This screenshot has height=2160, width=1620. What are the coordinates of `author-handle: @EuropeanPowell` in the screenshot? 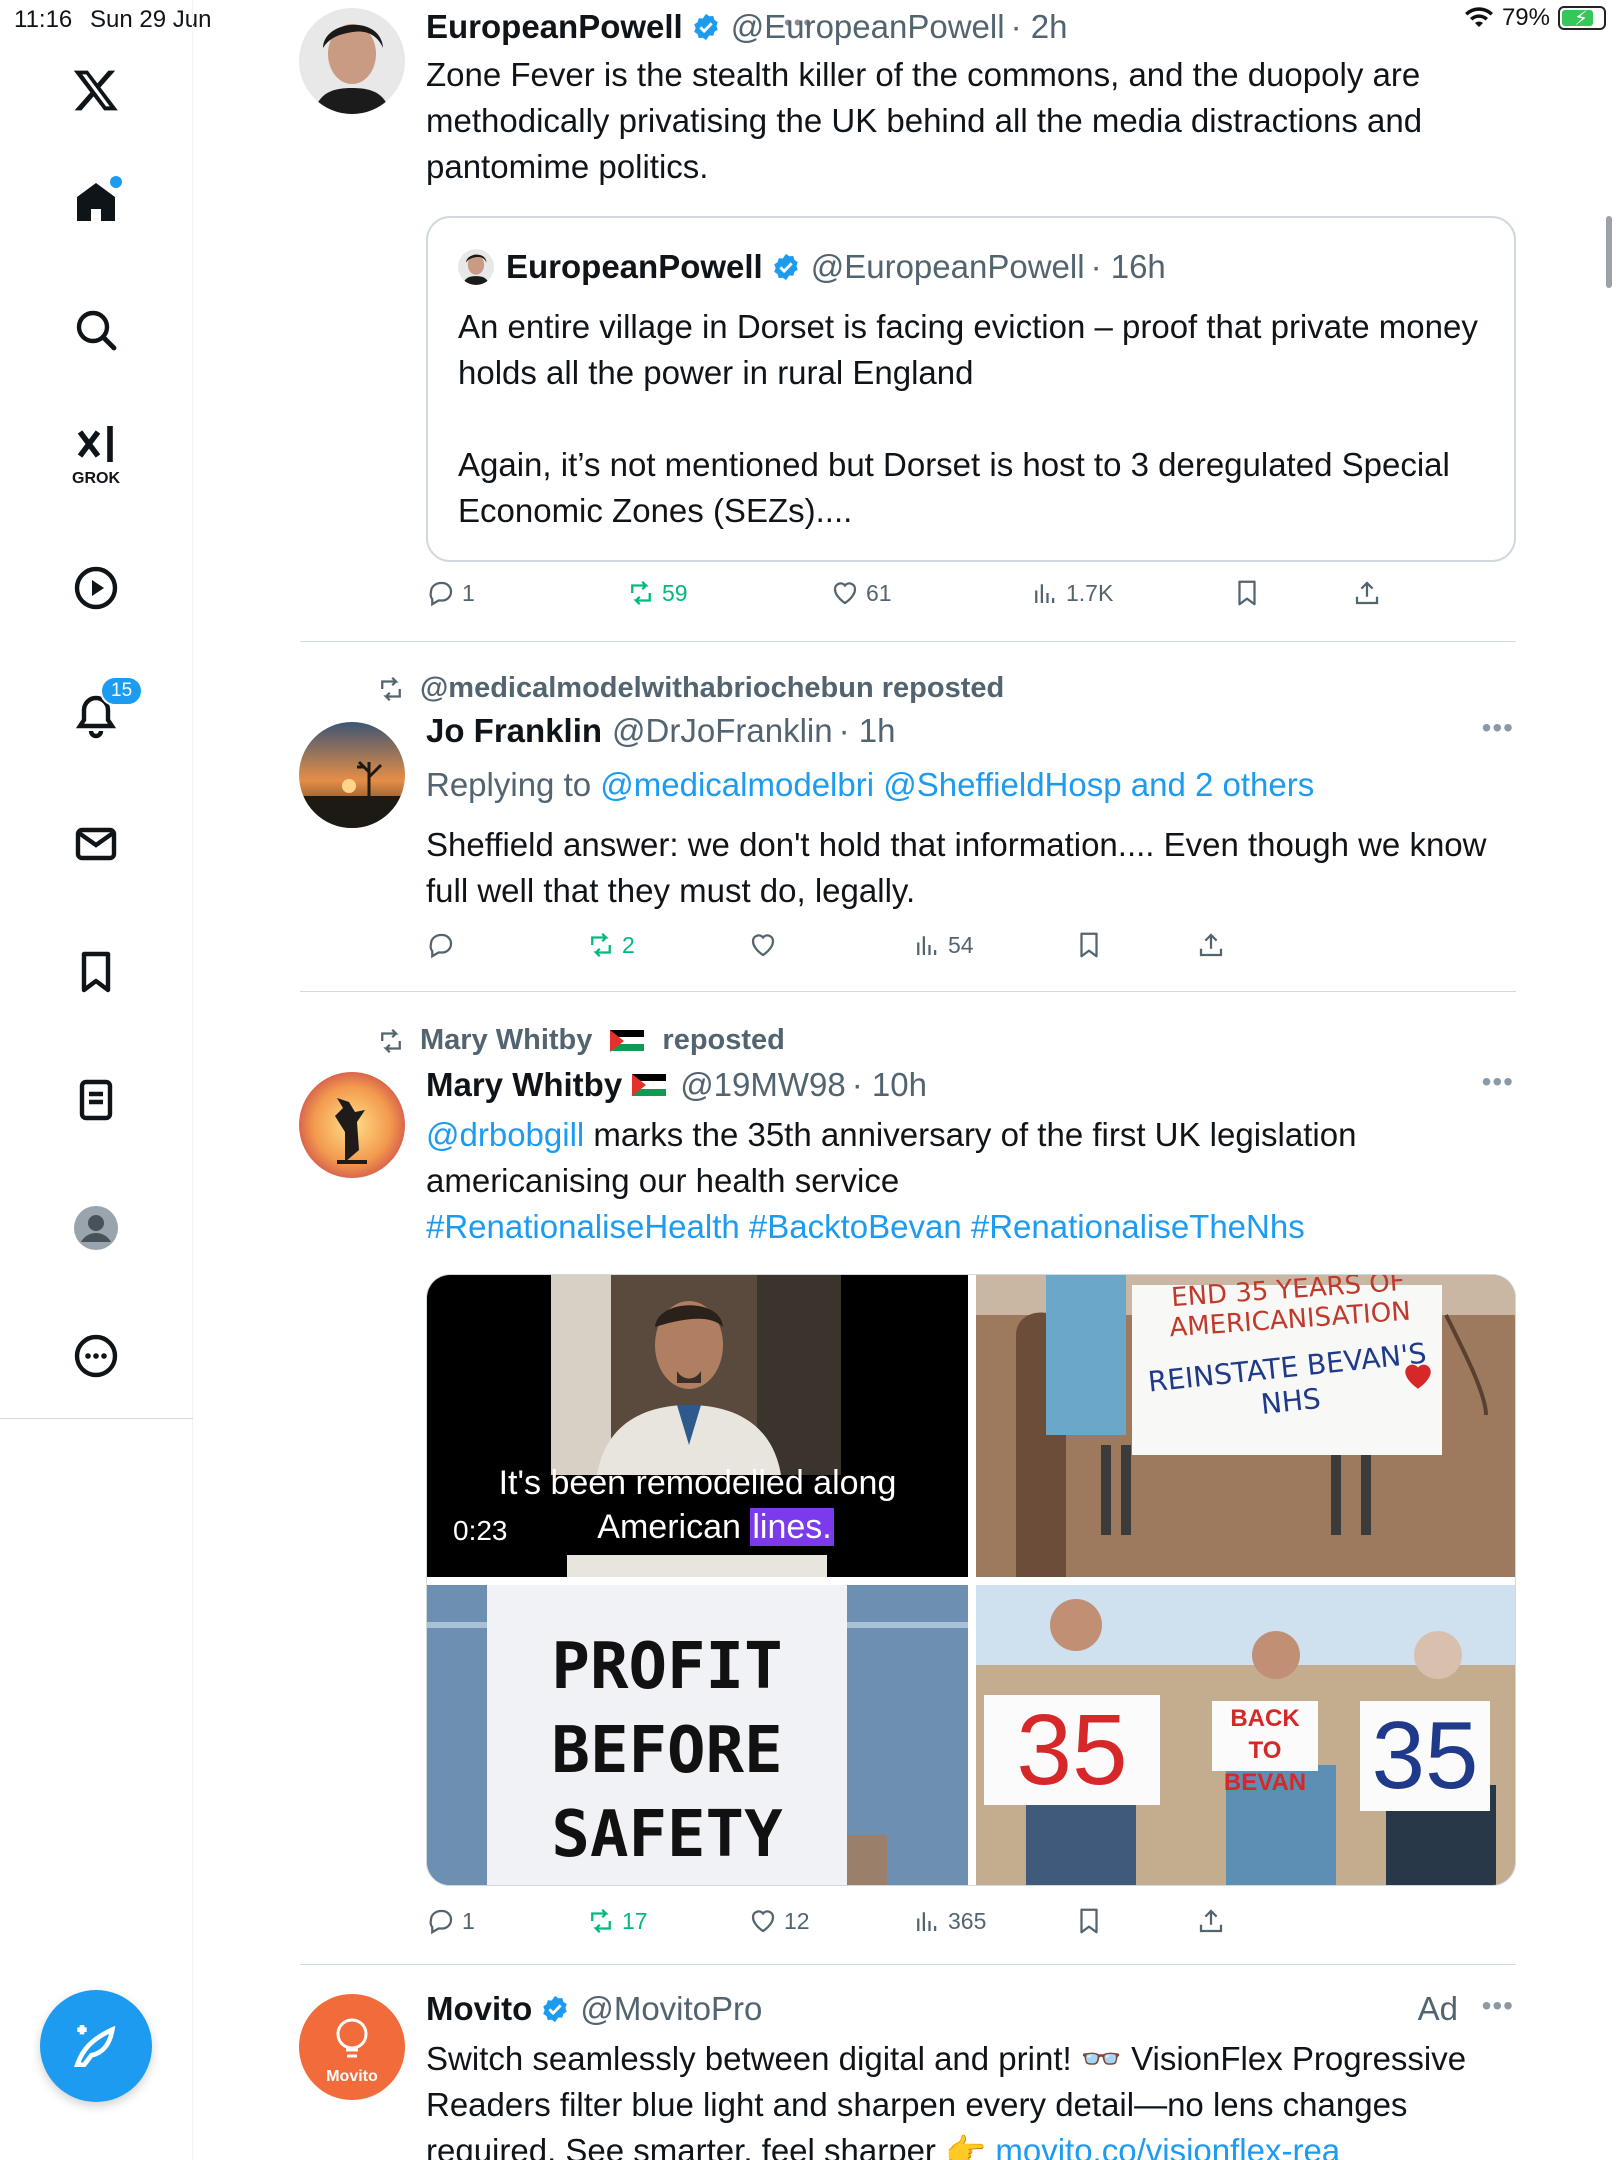 It's located at (868, 27).